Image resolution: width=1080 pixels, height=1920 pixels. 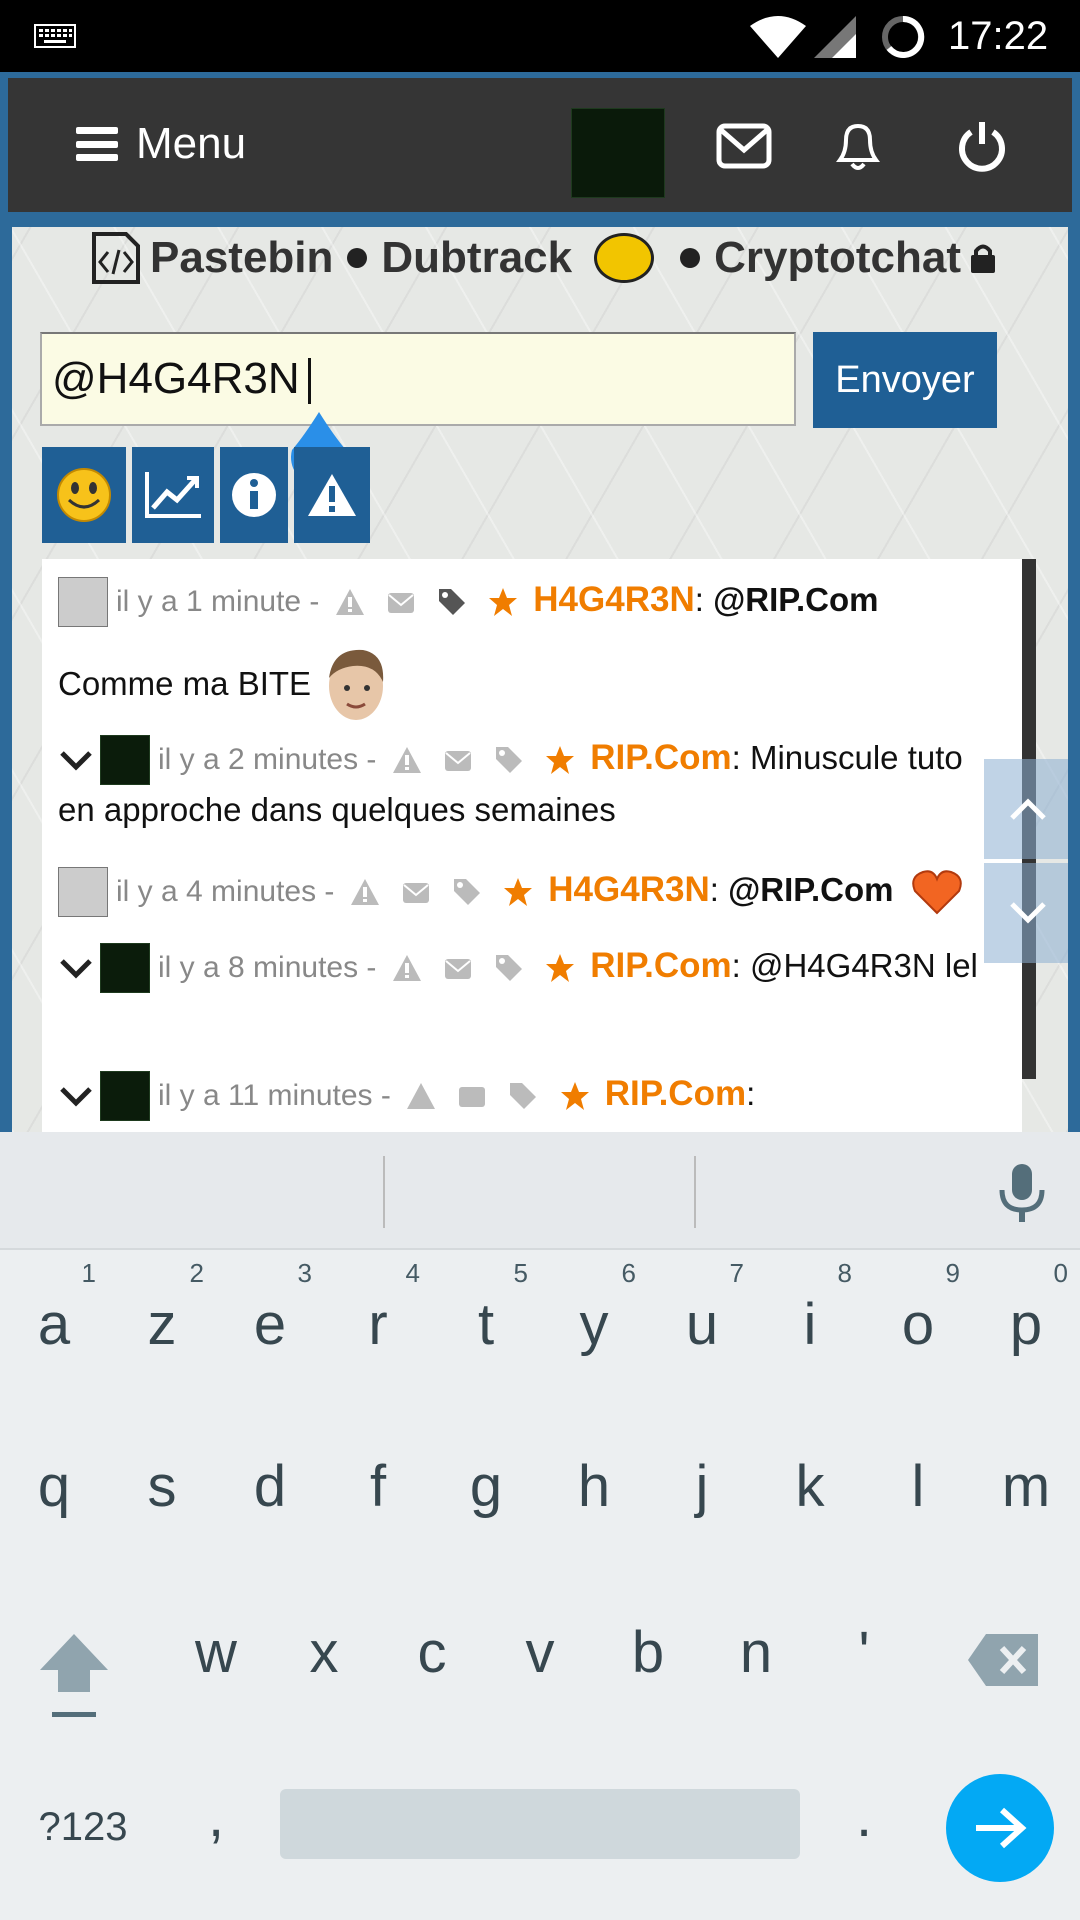 I want to click on power-icon, so click(x=982, y=146).